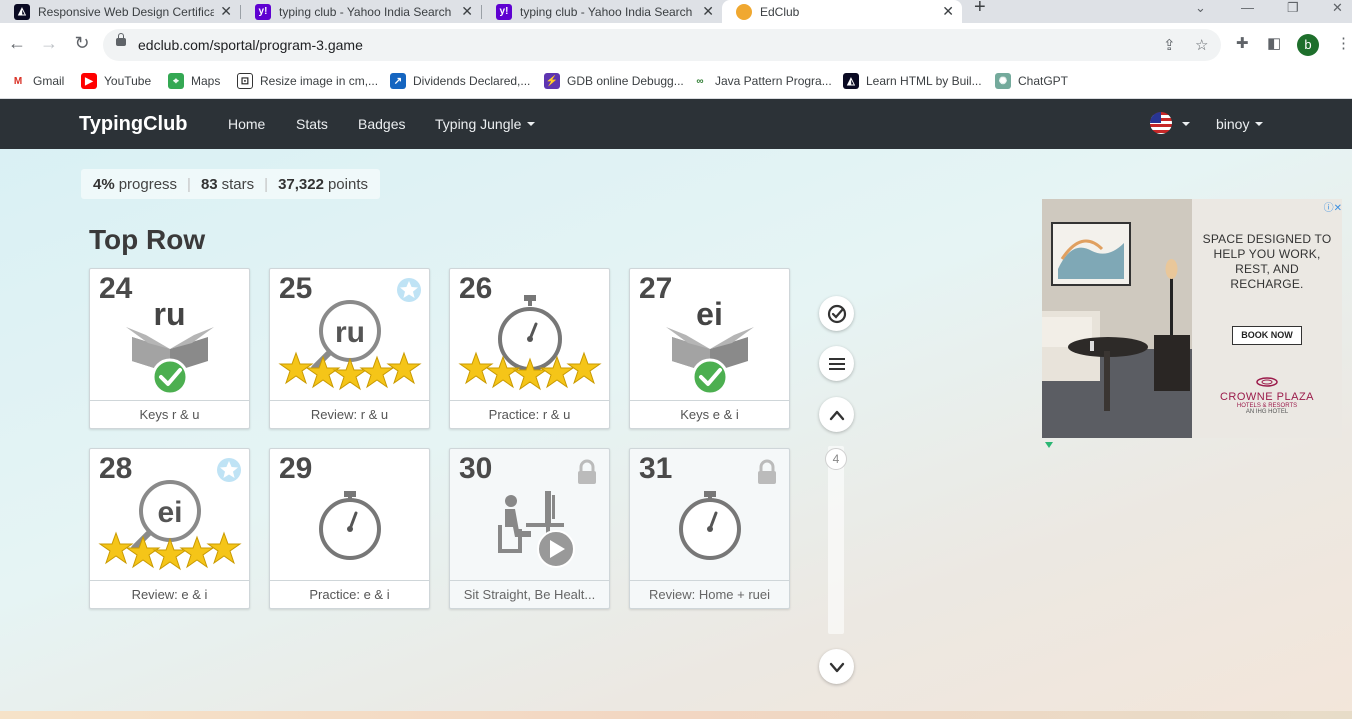 The image size is (1352, 719). I want to click on window-close-icon: ✕, so click(1337, 8).